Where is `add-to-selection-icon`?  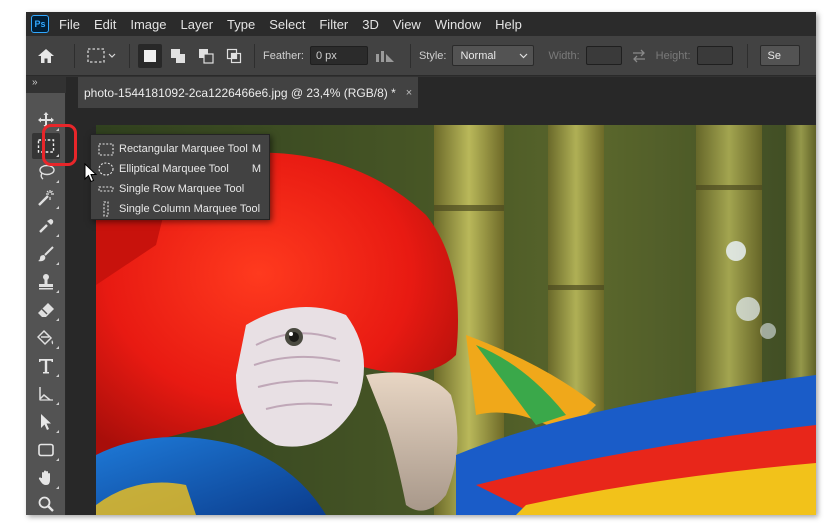
add-to-selection-icon is located at coordinates (178, 55).